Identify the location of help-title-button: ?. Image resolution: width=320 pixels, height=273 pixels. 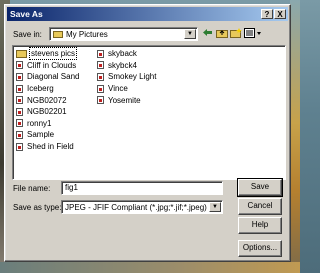
(267, 14).